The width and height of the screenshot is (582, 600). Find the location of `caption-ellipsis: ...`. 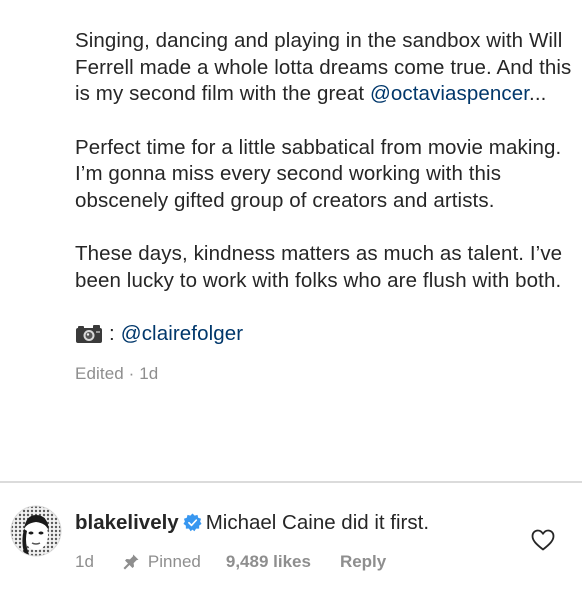

caption-ellipsis: ... is located at coordinates (538, 93).